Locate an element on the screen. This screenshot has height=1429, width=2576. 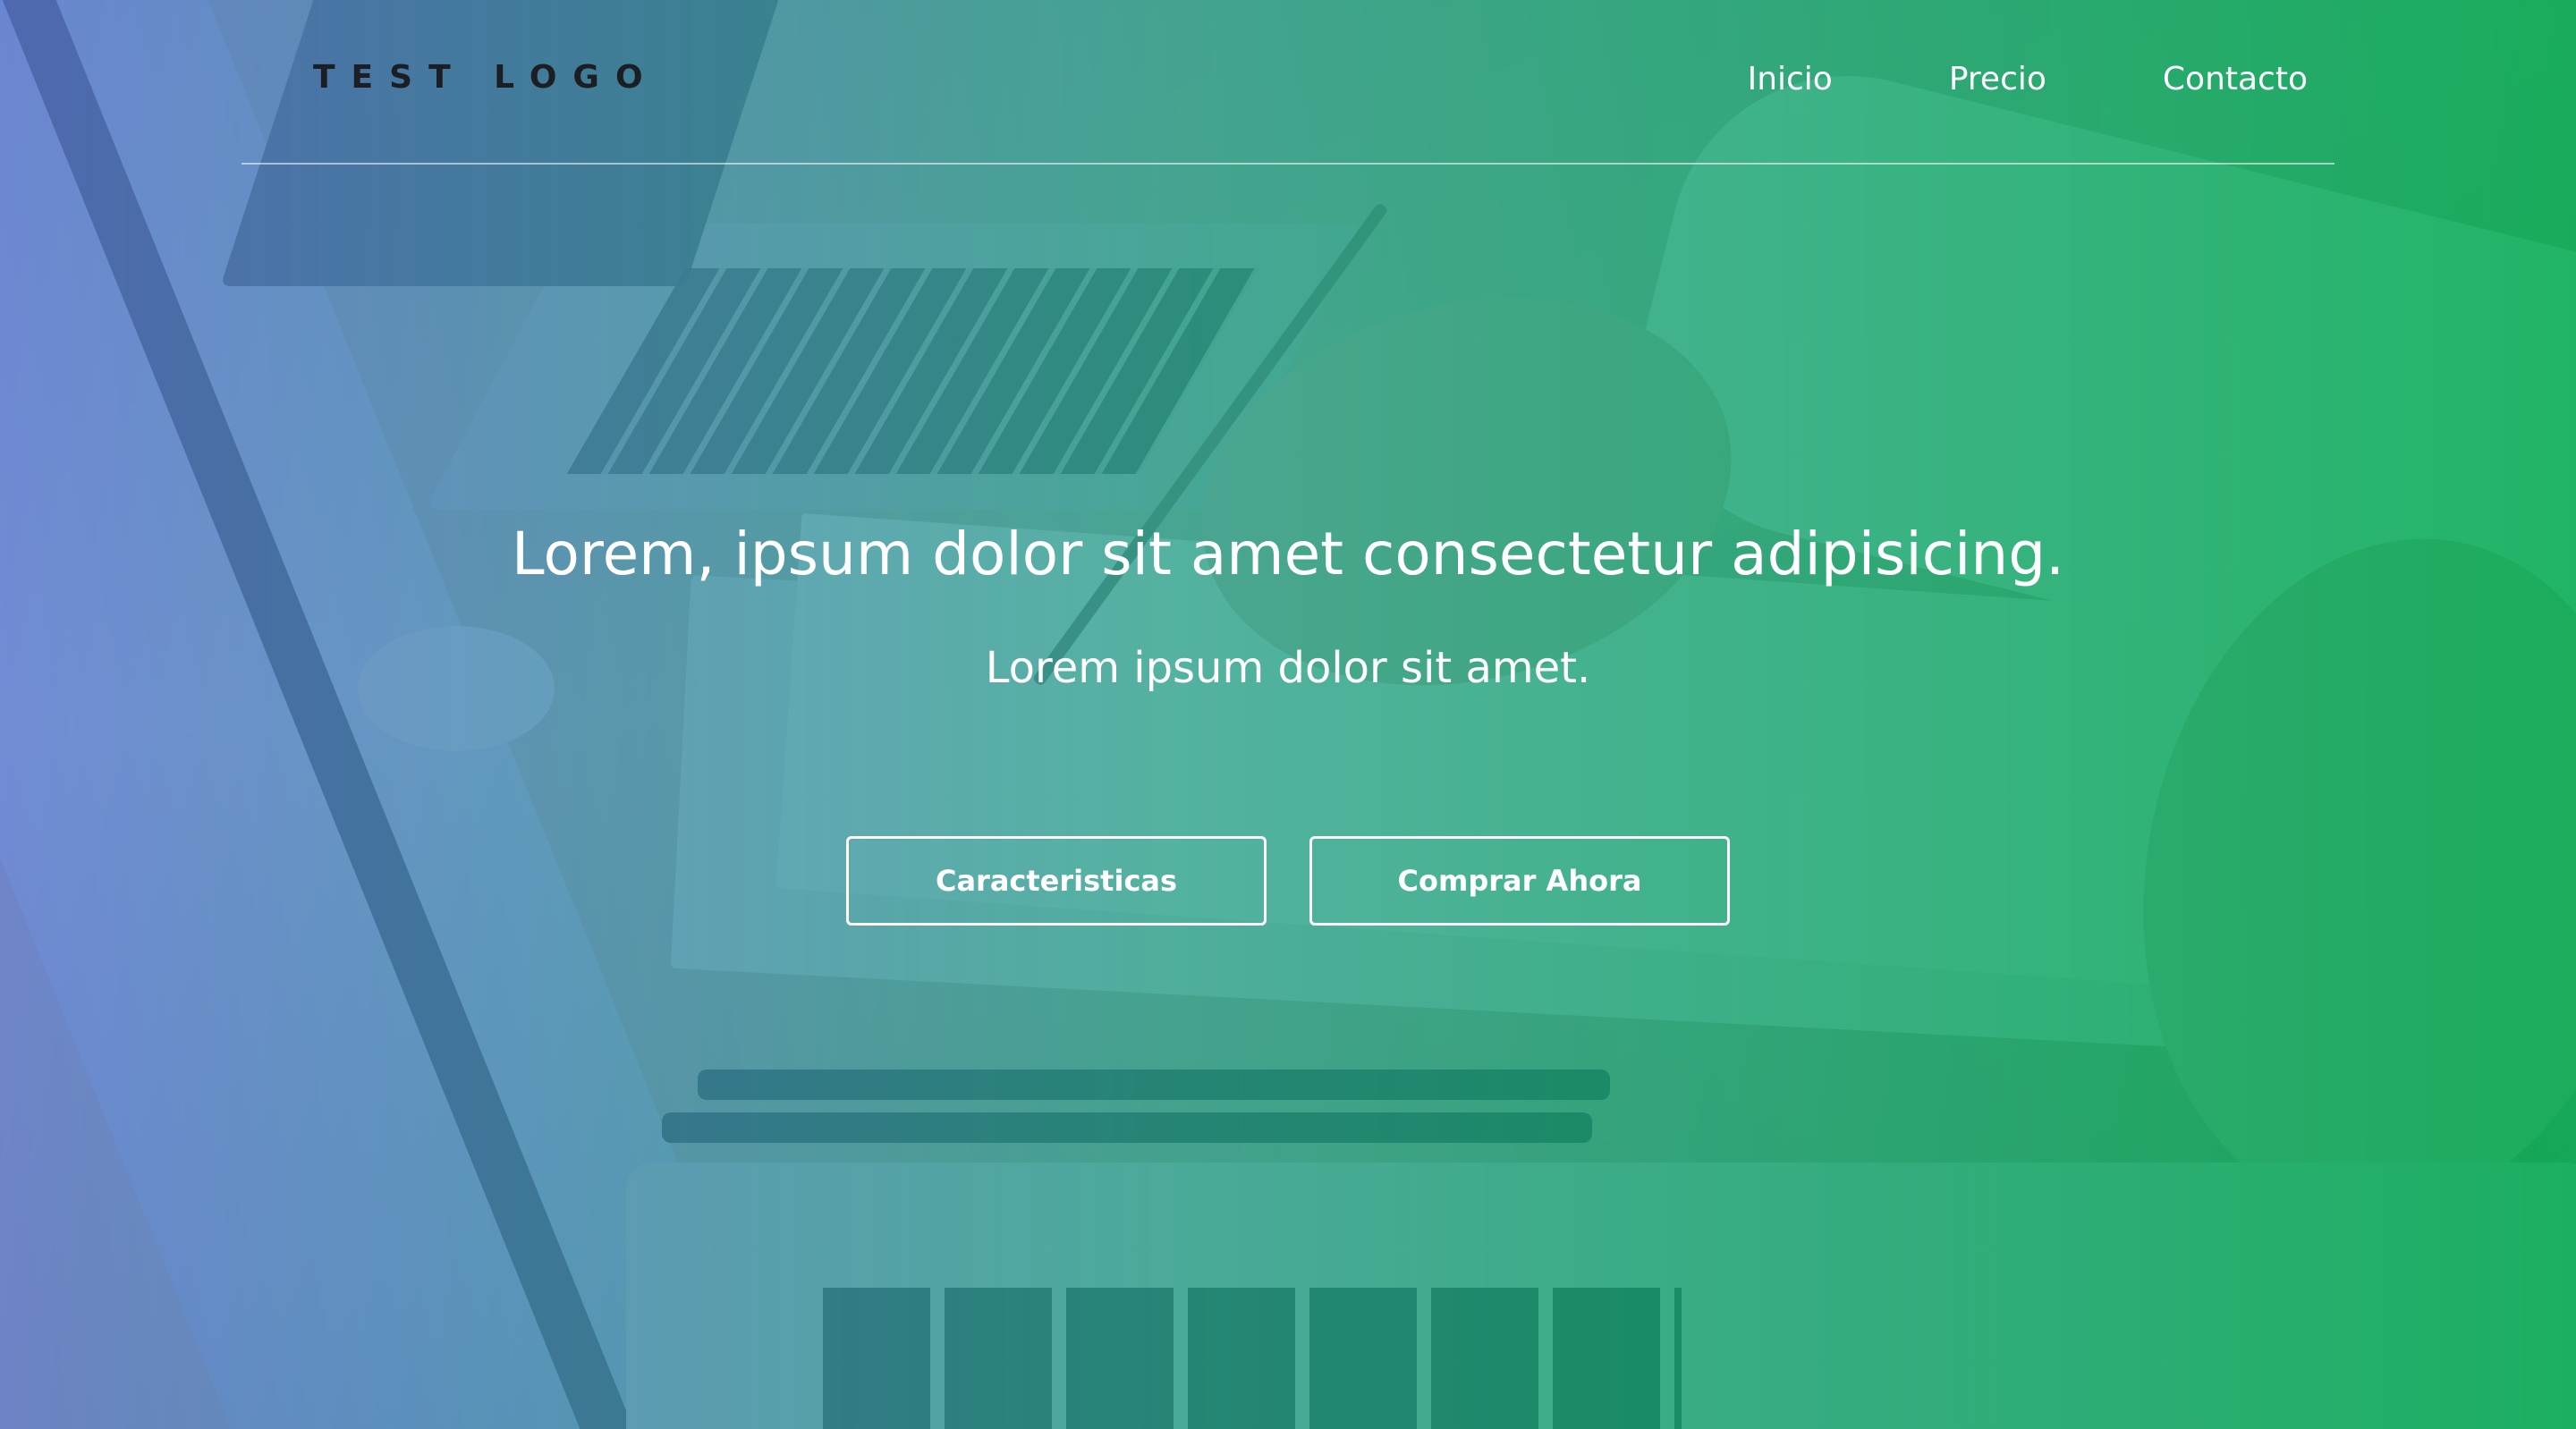
buy-now-button: Comprar Ahora is located at coordinates (1519, 881).